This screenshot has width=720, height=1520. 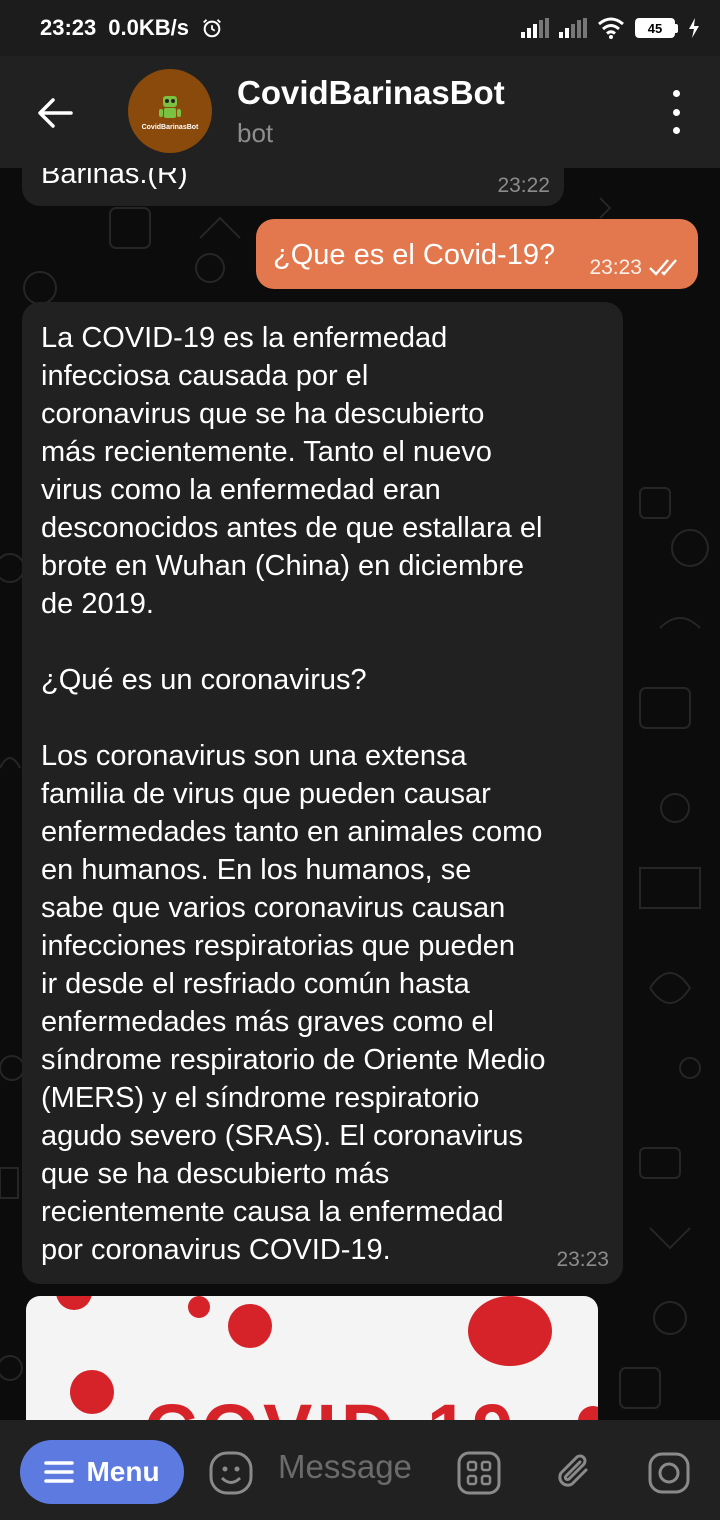 I want to click on double-check-icon, so click(x=663, y=267).